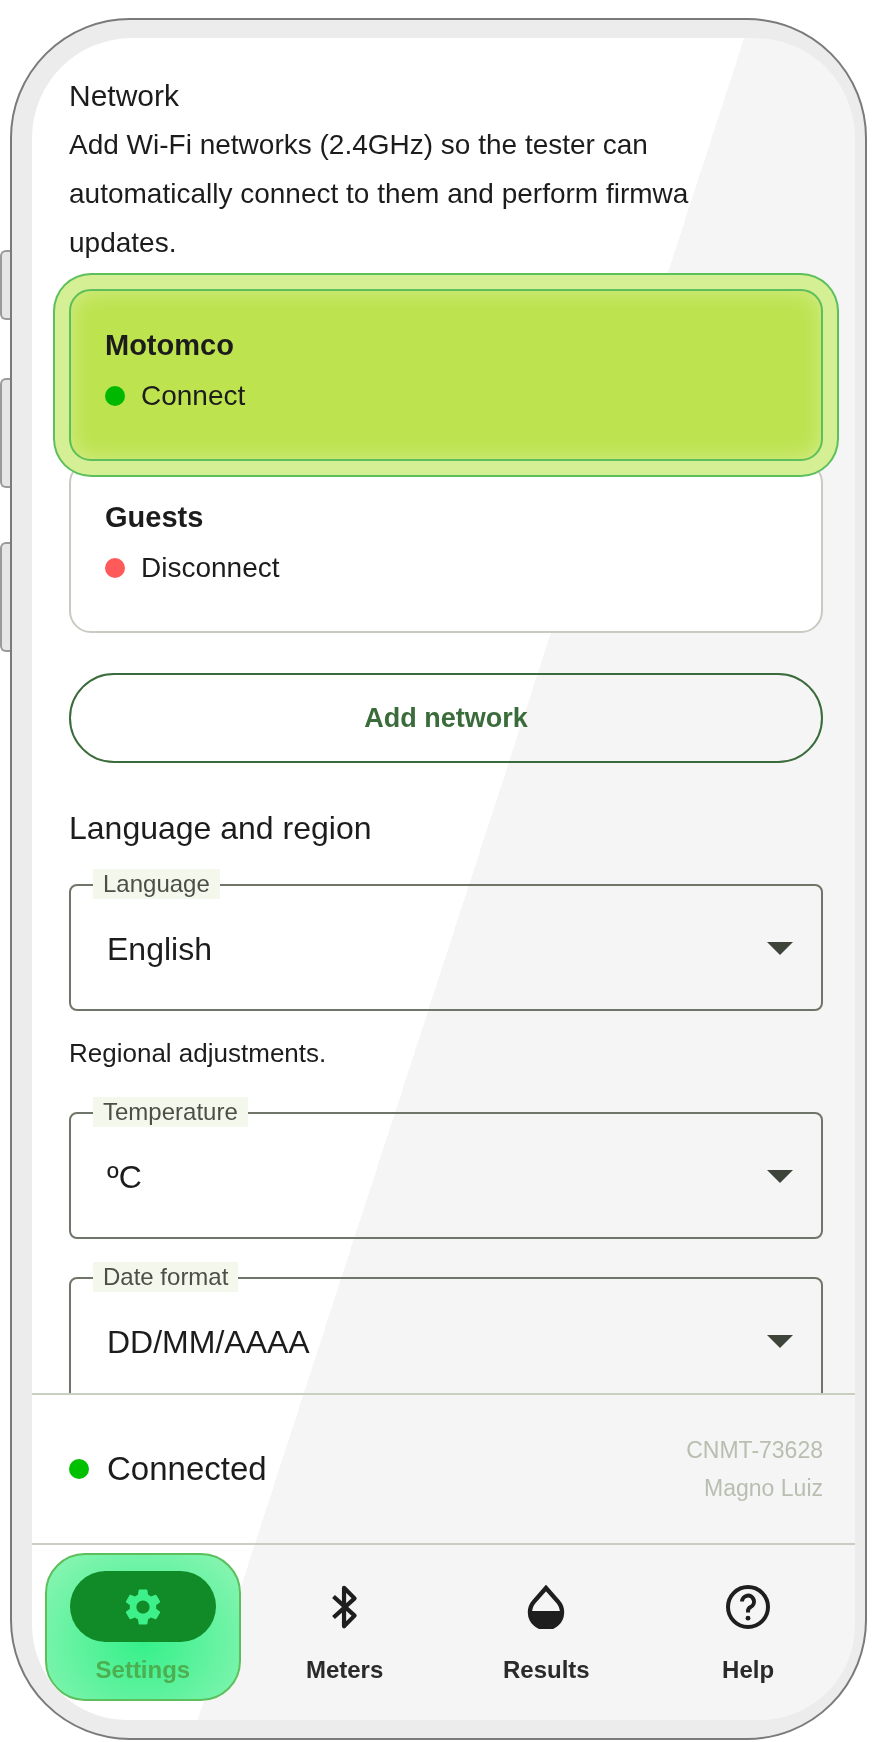 This screenshot has height=1742, width=877. Describe the element at coordinates (763, 1488) in the screenshot. I see `user-name: Magno Luiz` at that location.